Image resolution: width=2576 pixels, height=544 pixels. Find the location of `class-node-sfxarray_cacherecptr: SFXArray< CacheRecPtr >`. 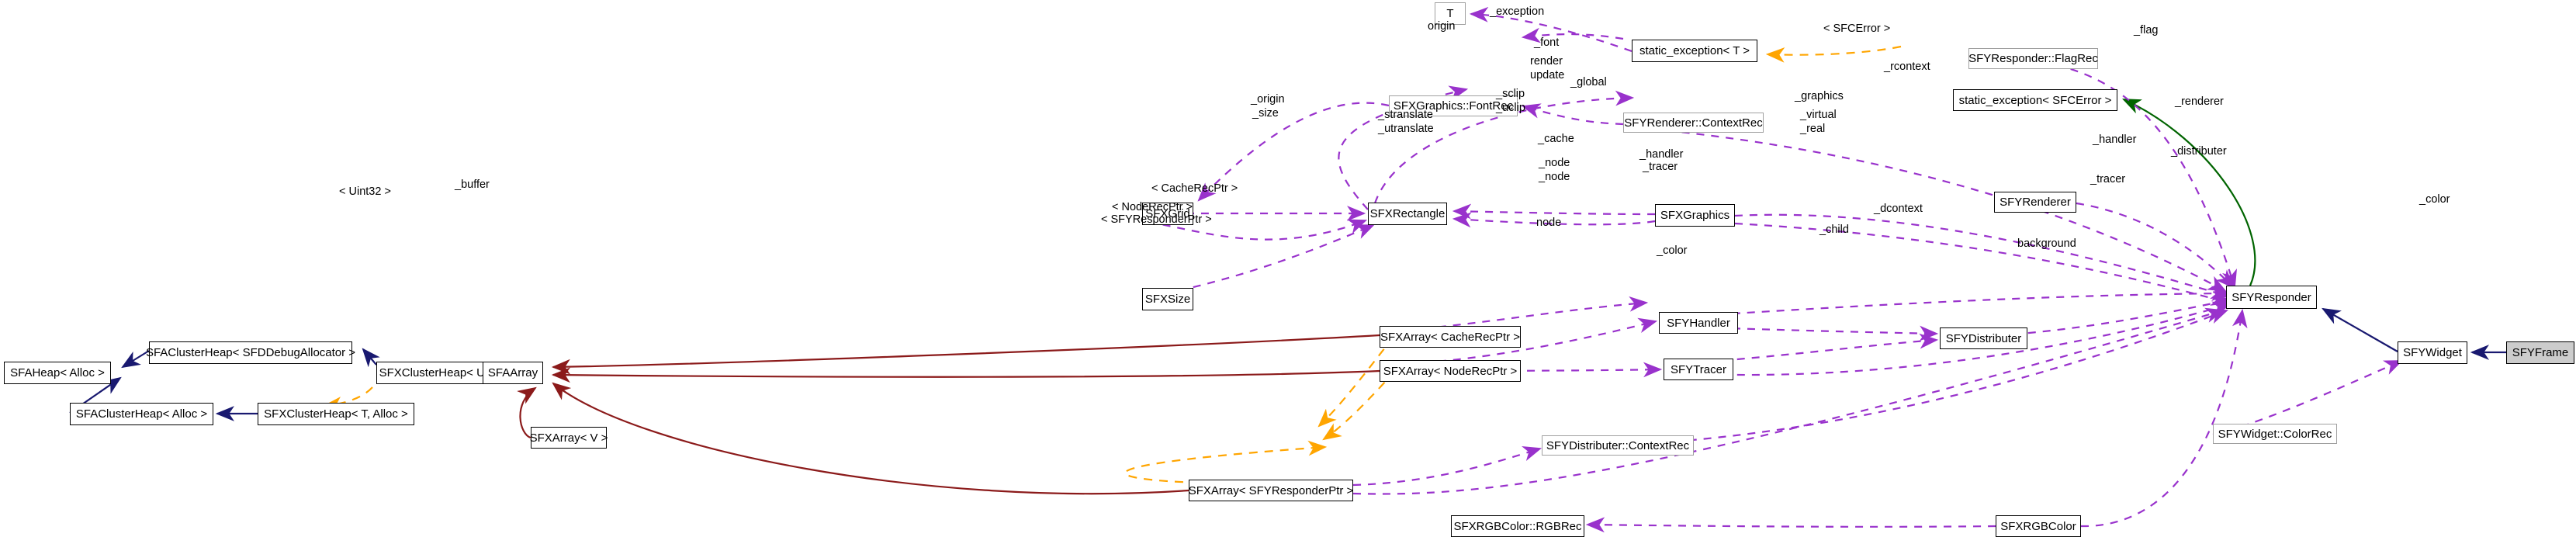

class-node-sfxarray_cacherecptr: SFXArray< CacheRecPtr > is located at coordinates (1450, 337).